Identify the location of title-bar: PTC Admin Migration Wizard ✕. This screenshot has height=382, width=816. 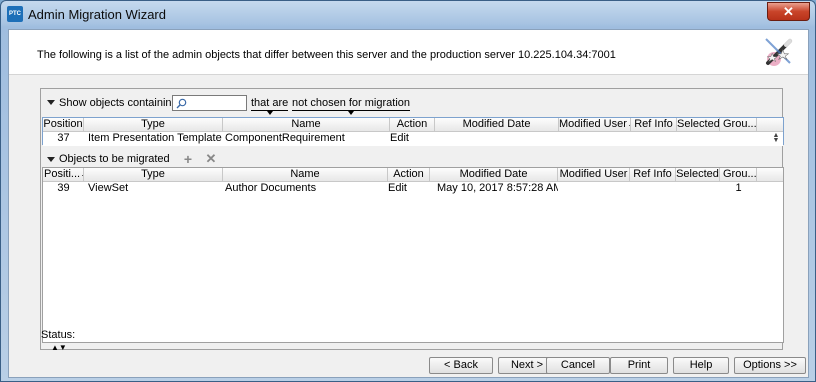
(408, 14).